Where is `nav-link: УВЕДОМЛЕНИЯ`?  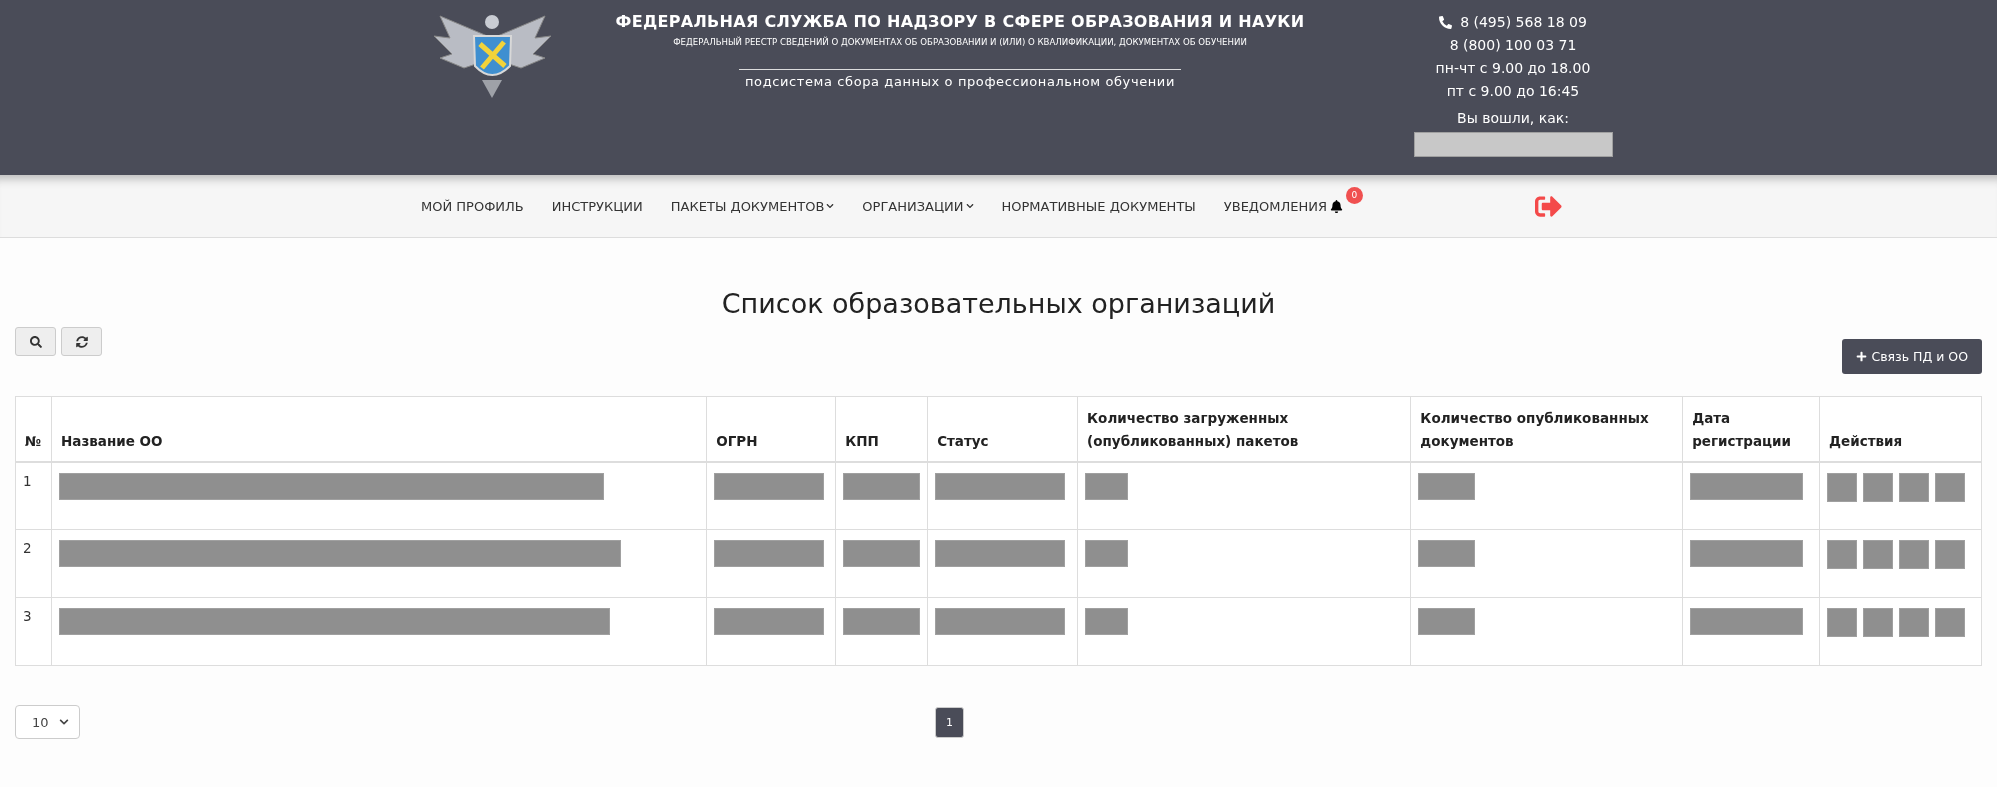
nav-link: УВЕДОМЛЕНИЯ is located at coordinates (1275, 206).